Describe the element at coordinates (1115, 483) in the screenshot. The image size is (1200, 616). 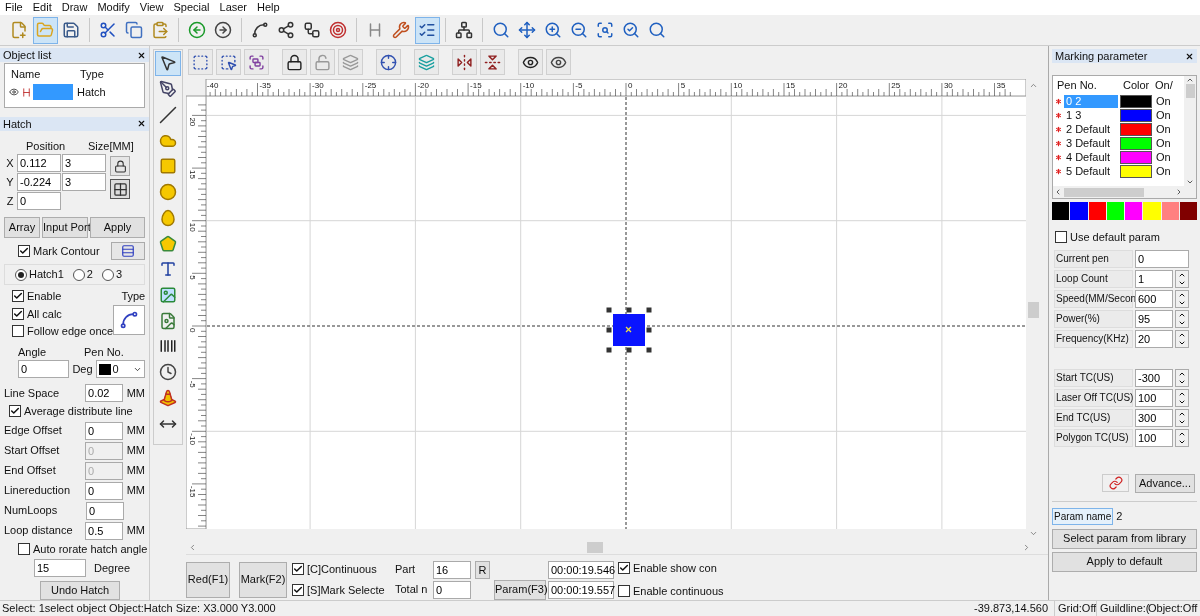
I see `rings-button` at that location.